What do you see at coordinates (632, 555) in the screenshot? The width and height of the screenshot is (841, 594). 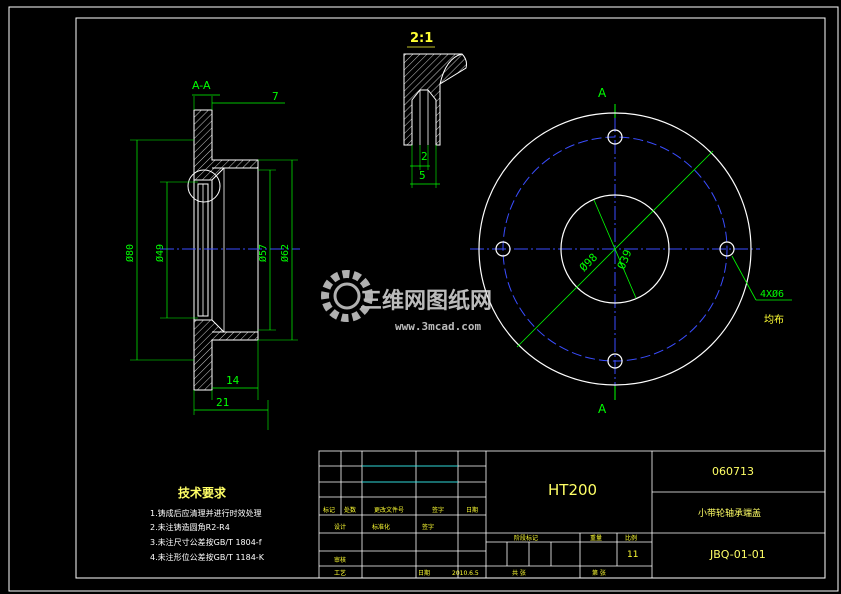 I see `tb-scale-value: 11` at bounding box center [632, 555].